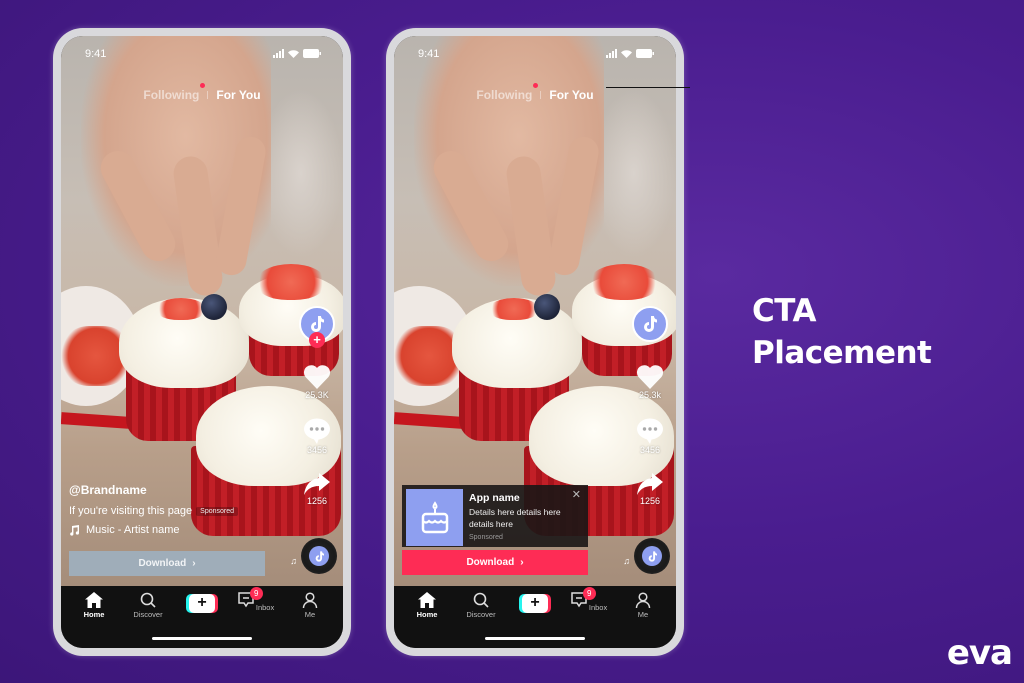  What do you see at coordinates (842, 353) in the screenshot?
I see `heading-line-2: Placement` at bounding box center [842, 353].